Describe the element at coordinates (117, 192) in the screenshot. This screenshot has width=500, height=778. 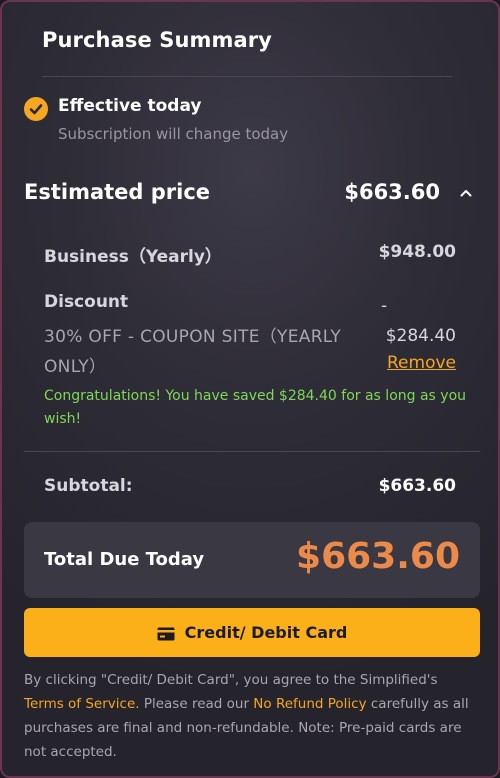
I see `estimated-price-label: Estimated price` at that location.